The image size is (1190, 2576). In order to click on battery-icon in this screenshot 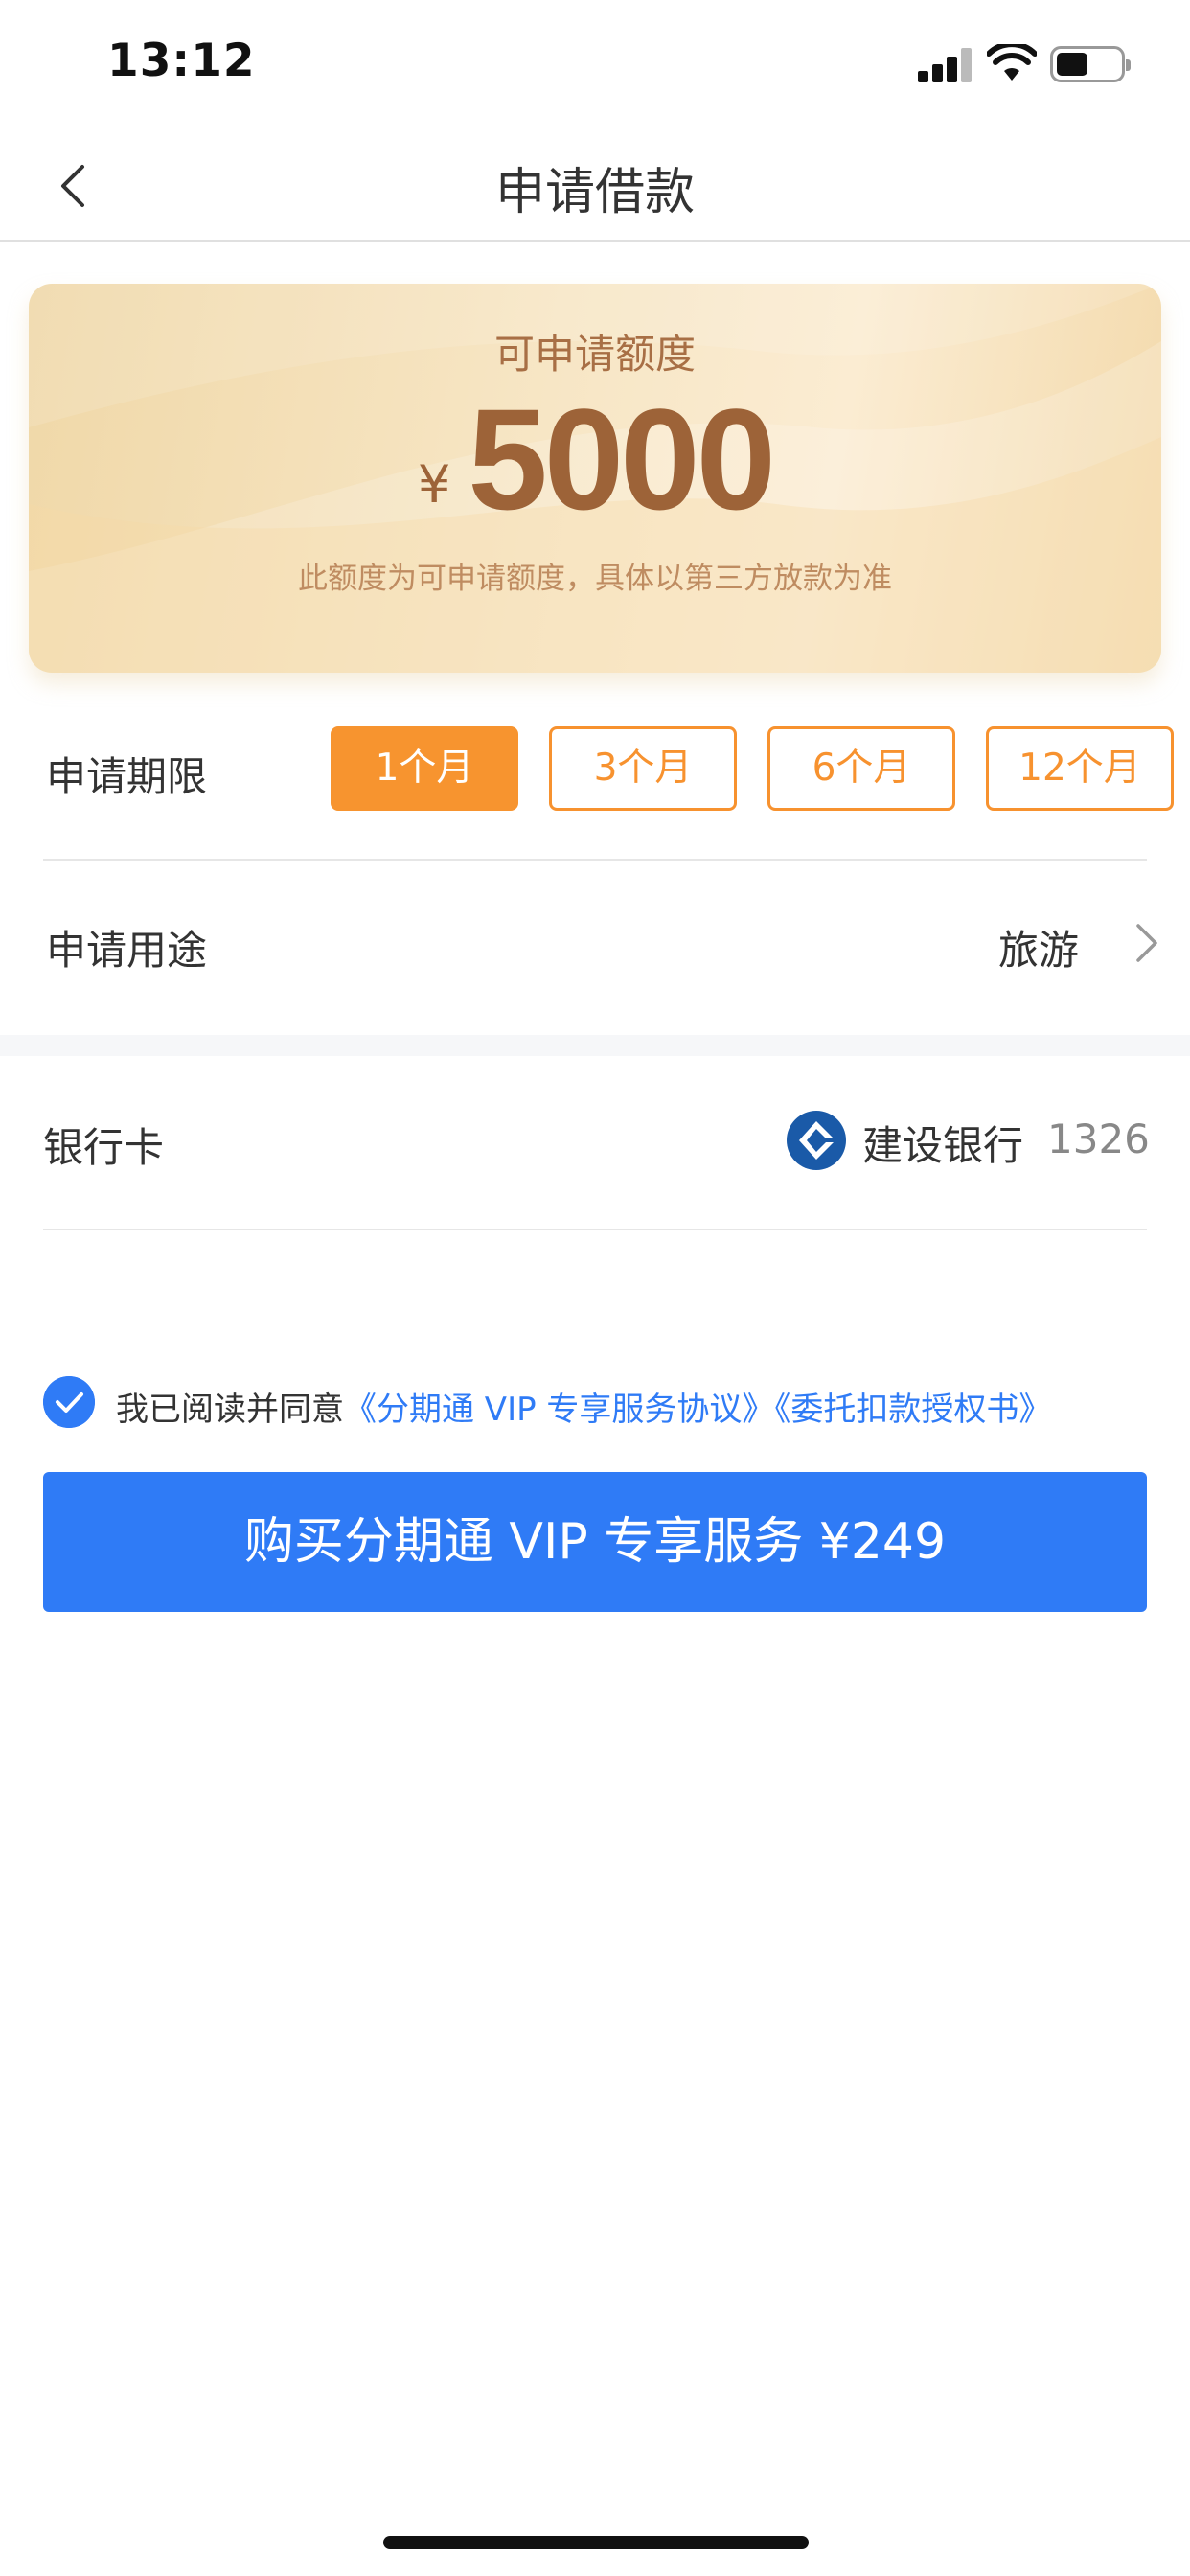, I will do `click(1091, 64)`.